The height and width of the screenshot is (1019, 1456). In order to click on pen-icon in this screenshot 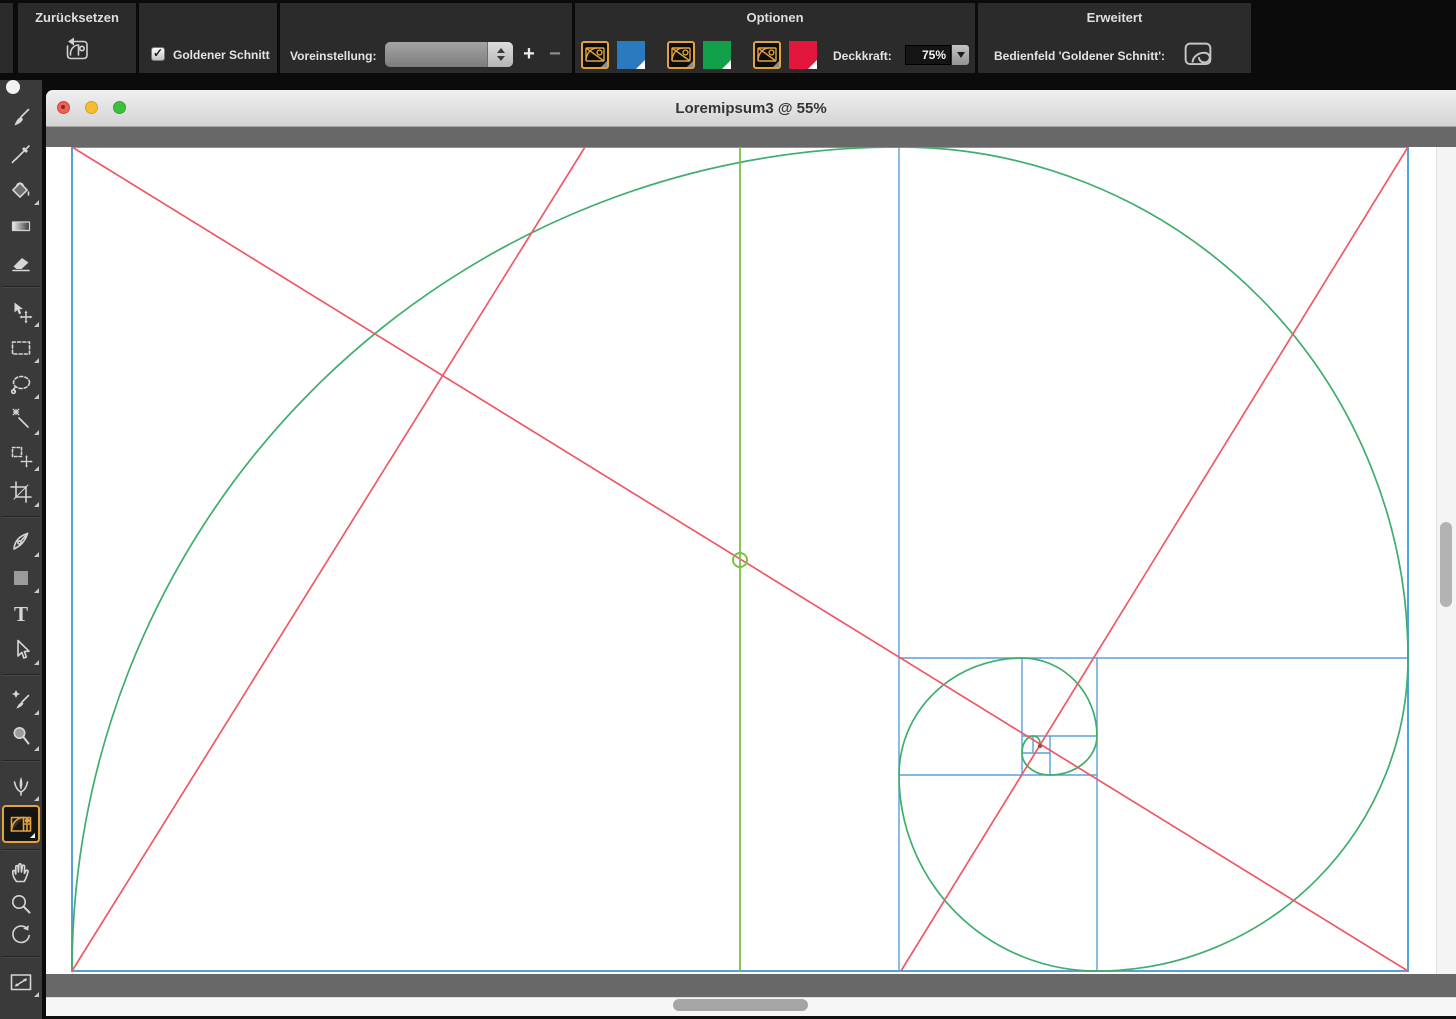, I will do `click(21, 541)`.